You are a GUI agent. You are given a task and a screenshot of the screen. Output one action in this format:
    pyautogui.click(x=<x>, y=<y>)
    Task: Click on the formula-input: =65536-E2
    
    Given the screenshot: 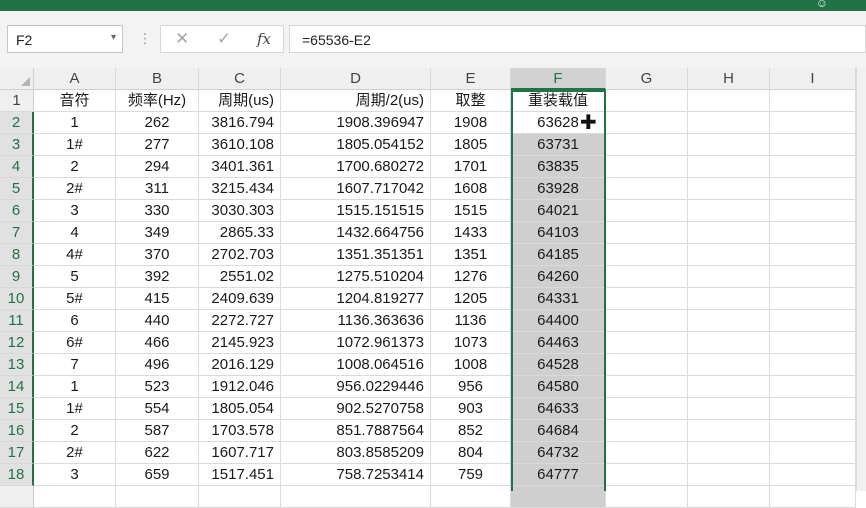 What is the action you would take?
    pyautogui.click(x=577, y=39)
    